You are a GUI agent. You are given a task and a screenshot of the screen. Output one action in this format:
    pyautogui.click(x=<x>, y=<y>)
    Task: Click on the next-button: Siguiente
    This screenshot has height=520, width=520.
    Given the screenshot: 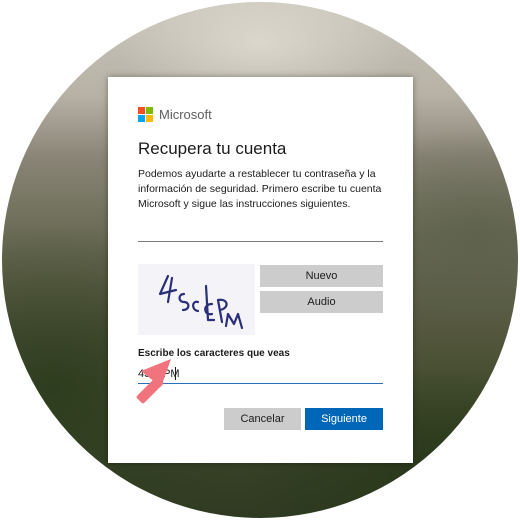 What is the action you would take?
    pyautogui.click(x=344, y=419)
    